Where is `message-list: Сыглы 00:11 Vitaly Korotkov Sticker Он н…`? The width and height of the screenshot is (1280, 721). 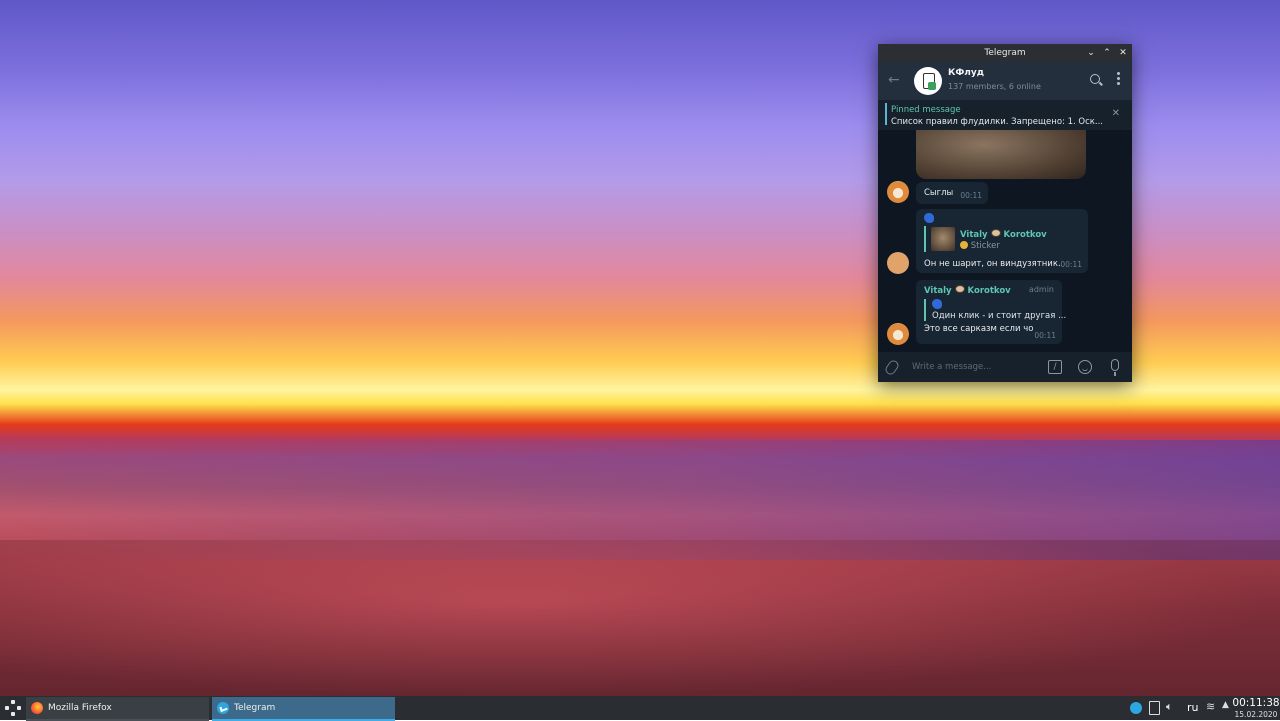 message-list: Сыглы 00:11 Vitaly Korotkov Sticker Он н… is located at coordinates (1005, 241).